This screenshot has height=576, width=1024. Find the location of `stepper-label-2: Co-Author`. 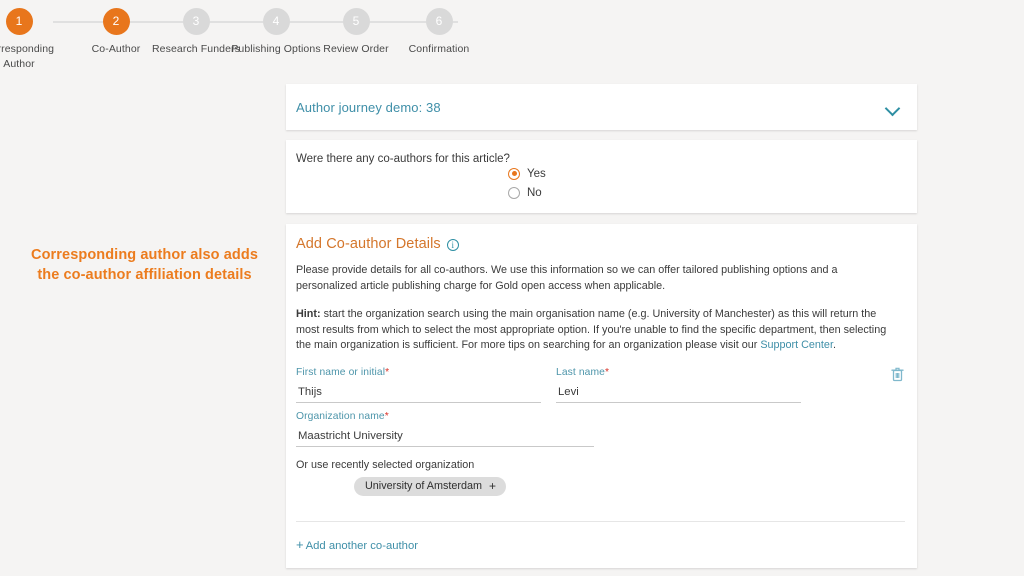

stepper-label-2: Co-Author is located at coordinates (116, 49).